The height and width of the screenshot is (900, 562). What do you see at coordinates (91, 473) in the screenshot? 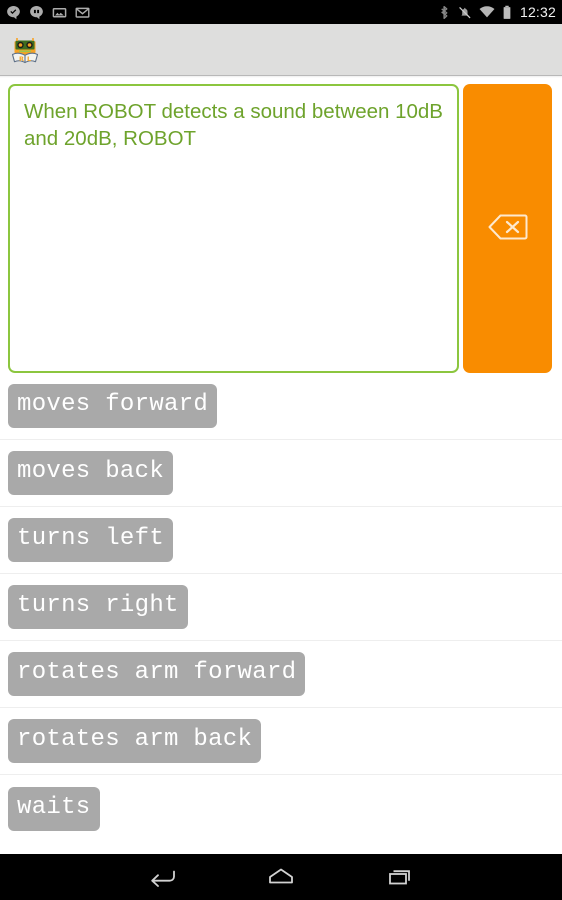
I see `word-chip: moves back` at bounding box center [91, 473].